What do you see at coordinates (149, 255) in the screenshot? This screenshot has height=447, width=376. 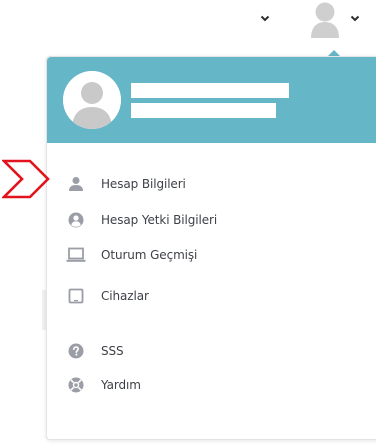 I see `menu-item-label: Oturum Geçmişi` at bounding box center [149, 255].